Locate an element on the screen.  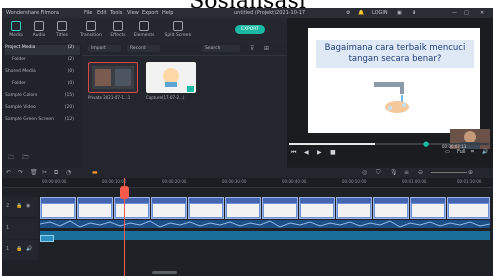
voiceover-icon: 🎙 is located at coordinates (394, 172).